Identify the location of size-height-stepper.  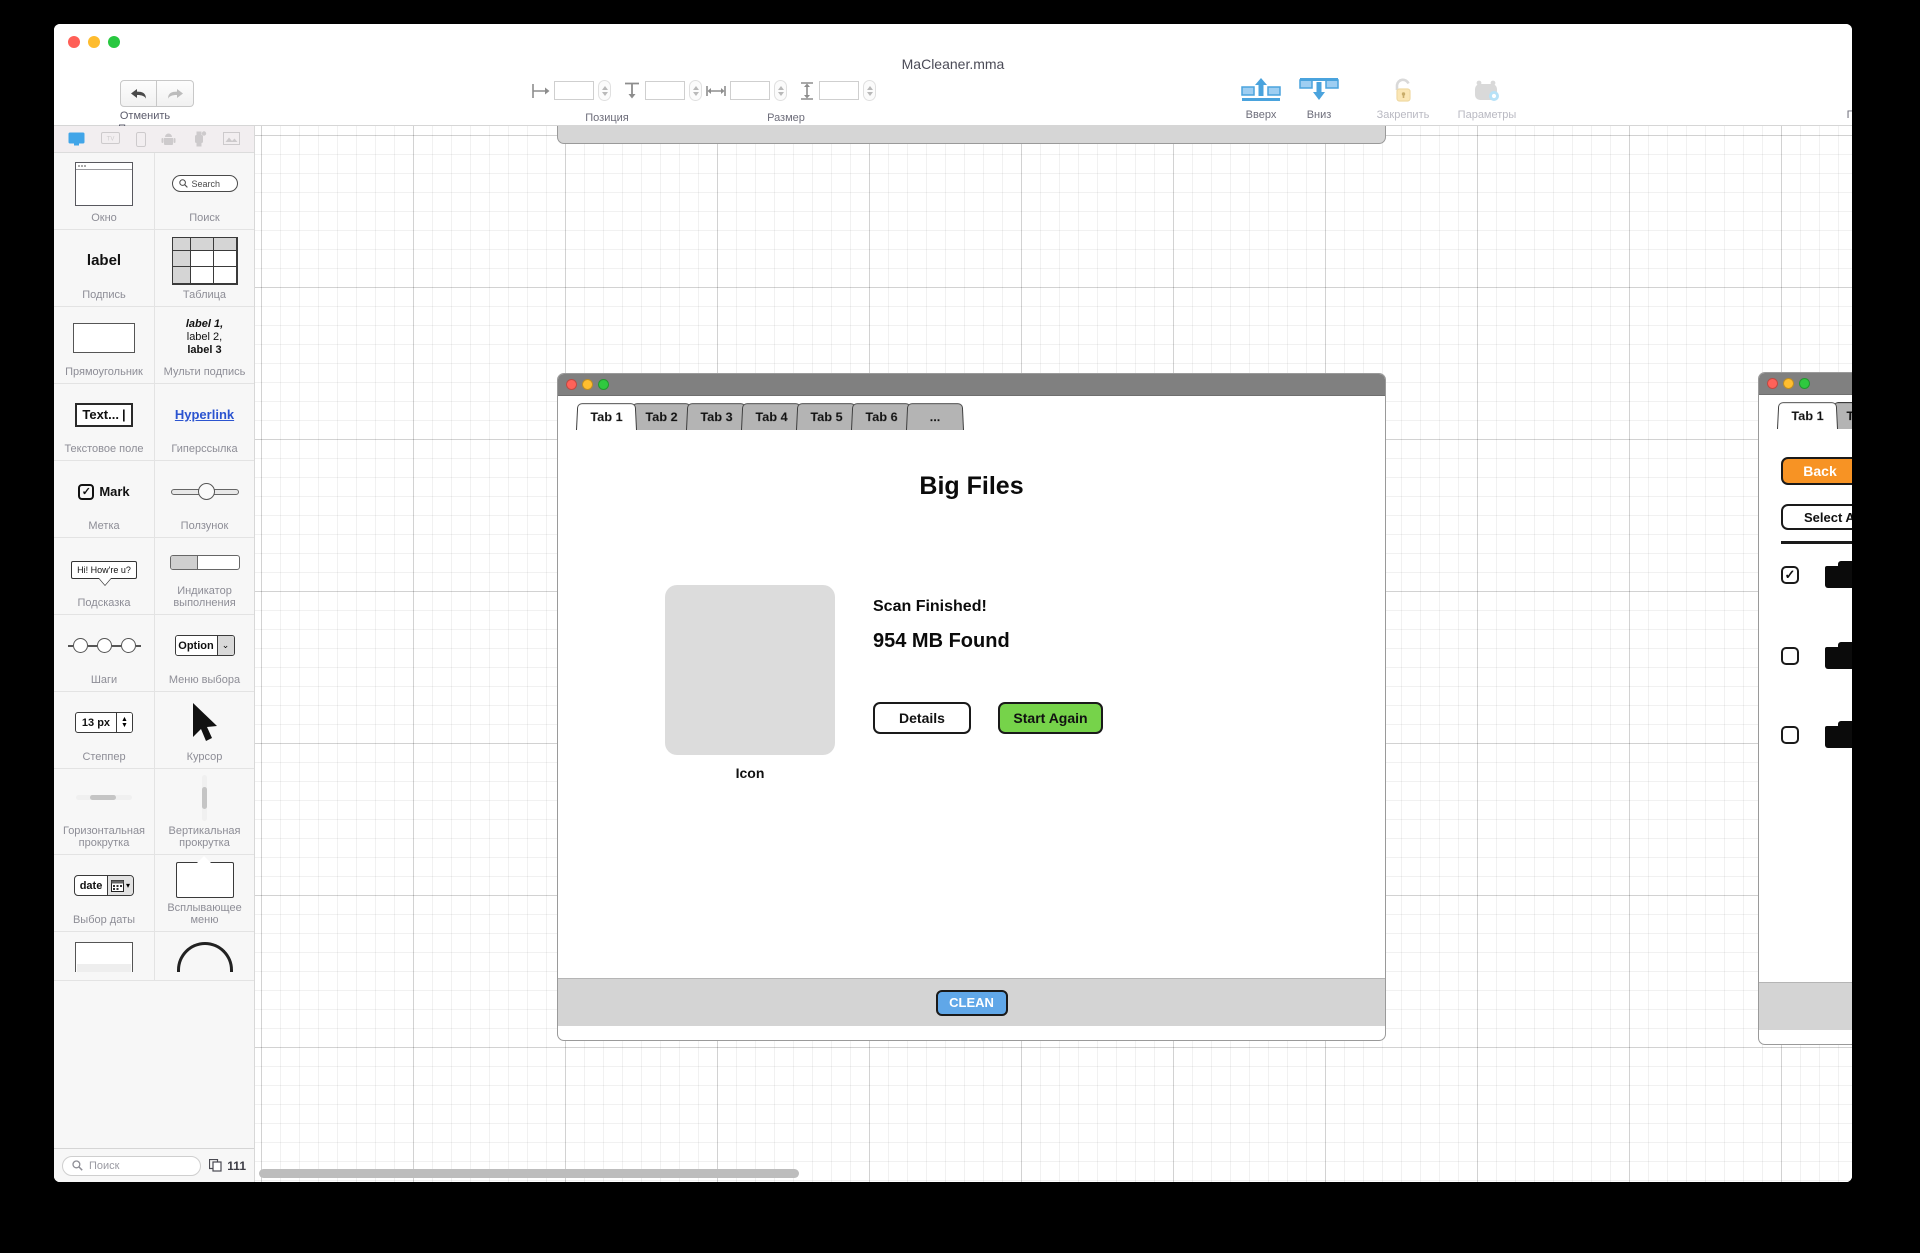
(869, 90).